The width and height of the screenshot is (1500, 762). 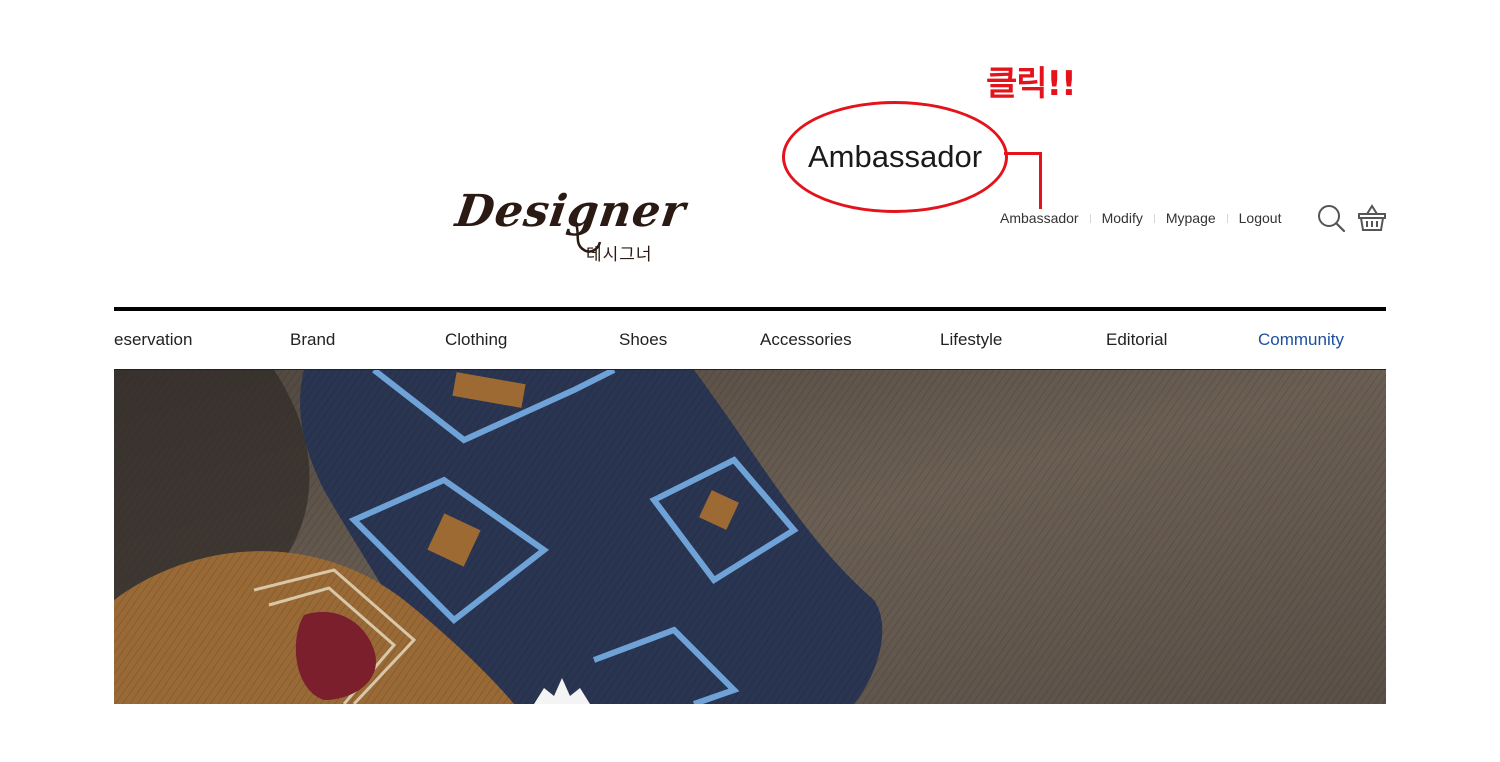 I want to click on modify-link: Modify, so click(x=1122, y=218).